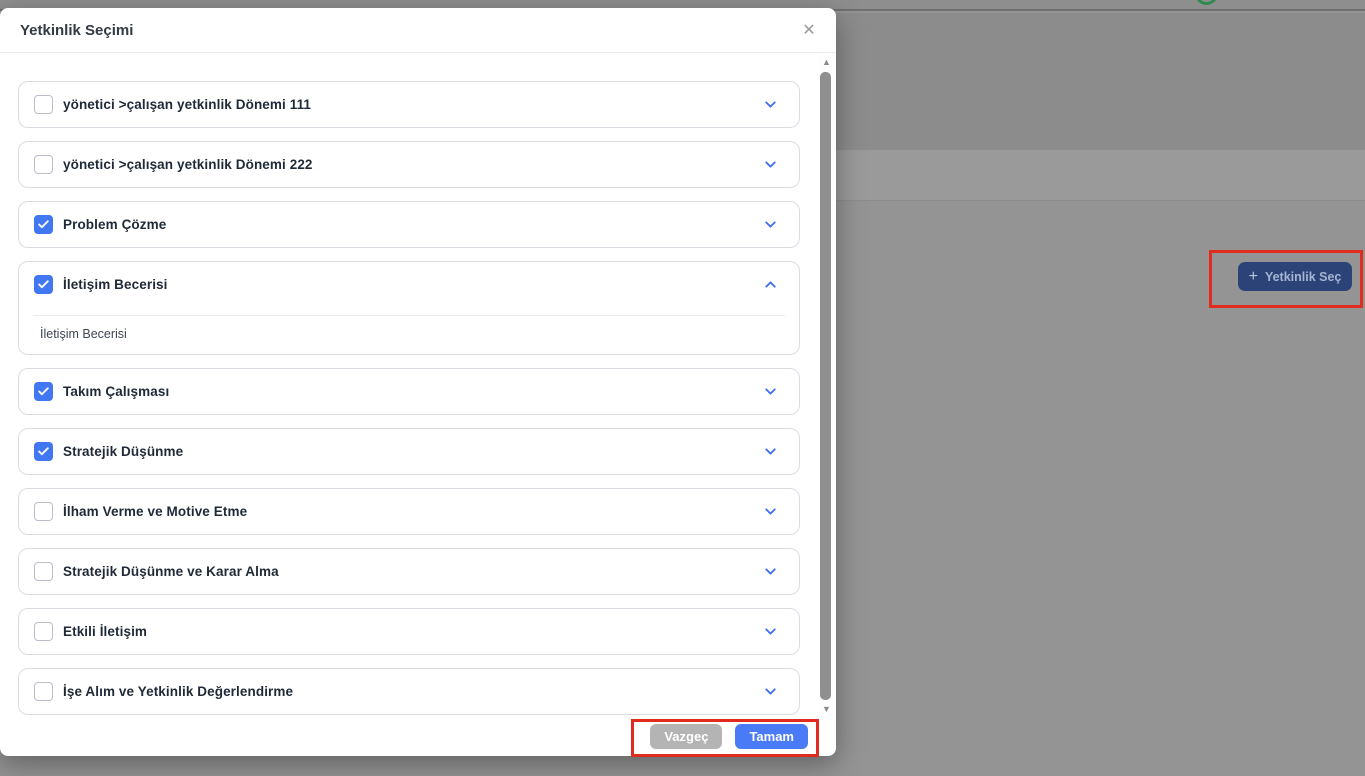 This screenshot has width=1365, height=776. Describe the element at coordinates (115, 224) in the screenshot. I see `competency-label: Problem Çözme` at that location.